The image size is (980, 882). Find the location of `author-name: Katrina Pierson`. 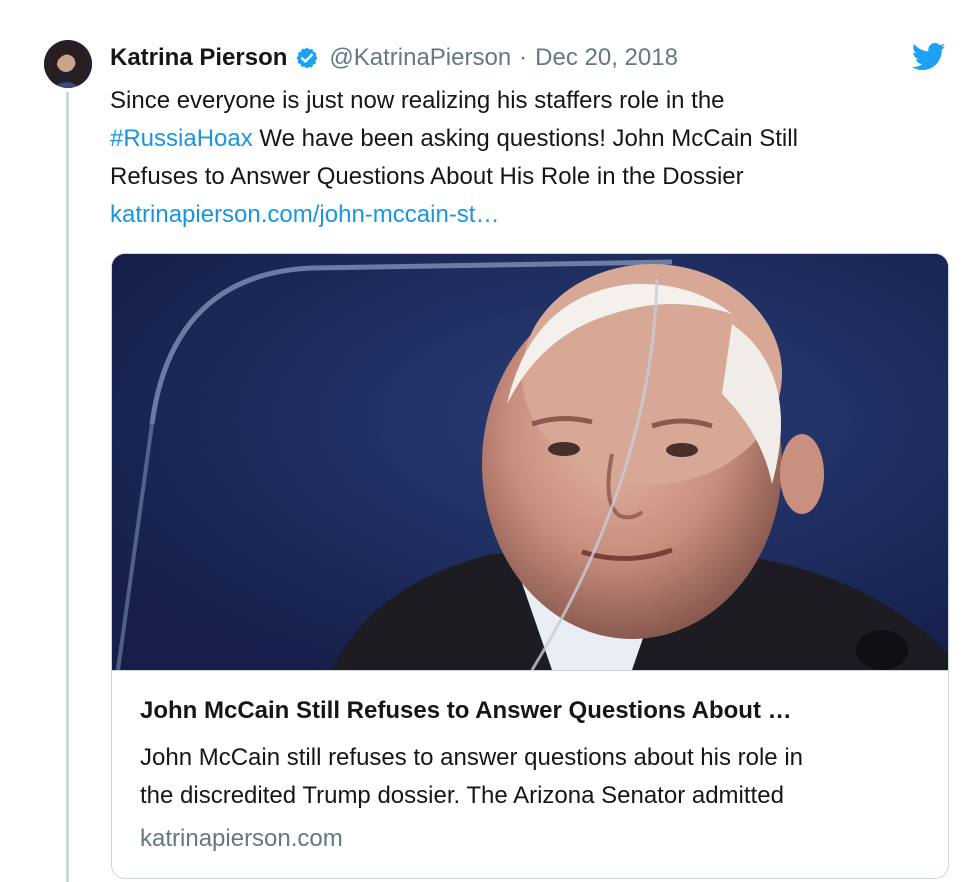

author-name: Katrina Pierson is located at coordinates (198, 58).